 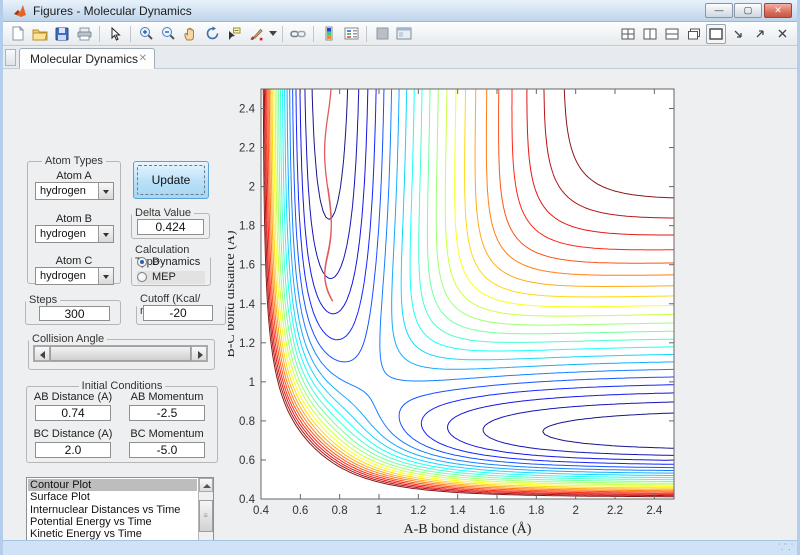 I want to click on ab-momentum-input, so click(x=167, y=413).